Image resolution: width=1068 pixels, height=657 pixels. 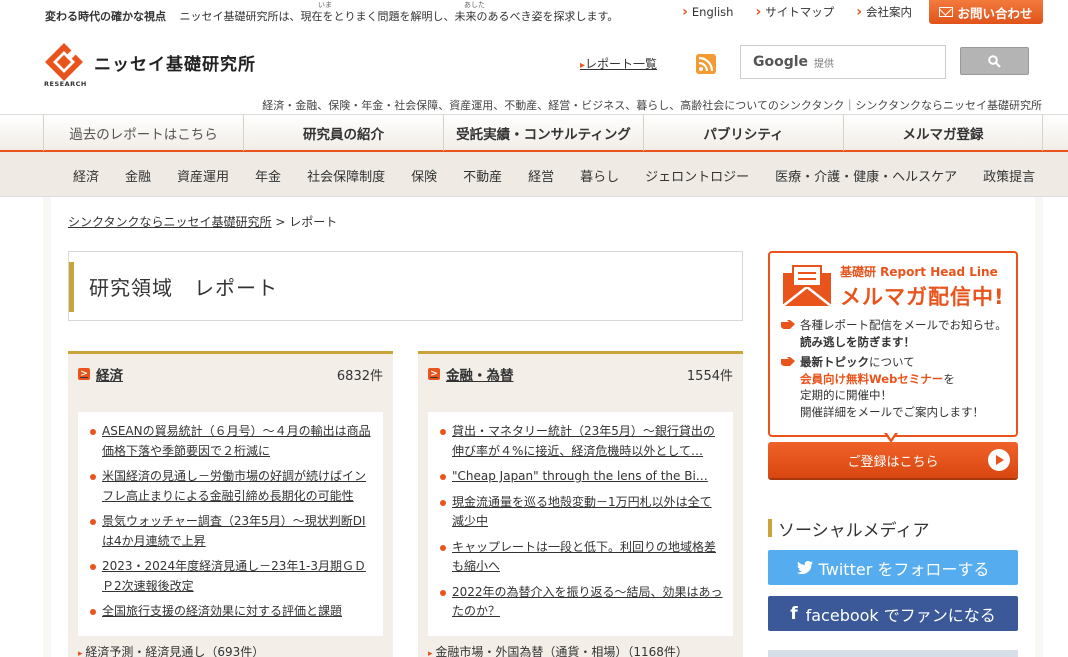 What do you see at coordinates (230, 441) in the screenshot?
I see `list-item: ASEANの貿易統計（６月号）～４月の輸出は商品価格下落や季節要因で２桁減に` at bounding box center [230, 441].